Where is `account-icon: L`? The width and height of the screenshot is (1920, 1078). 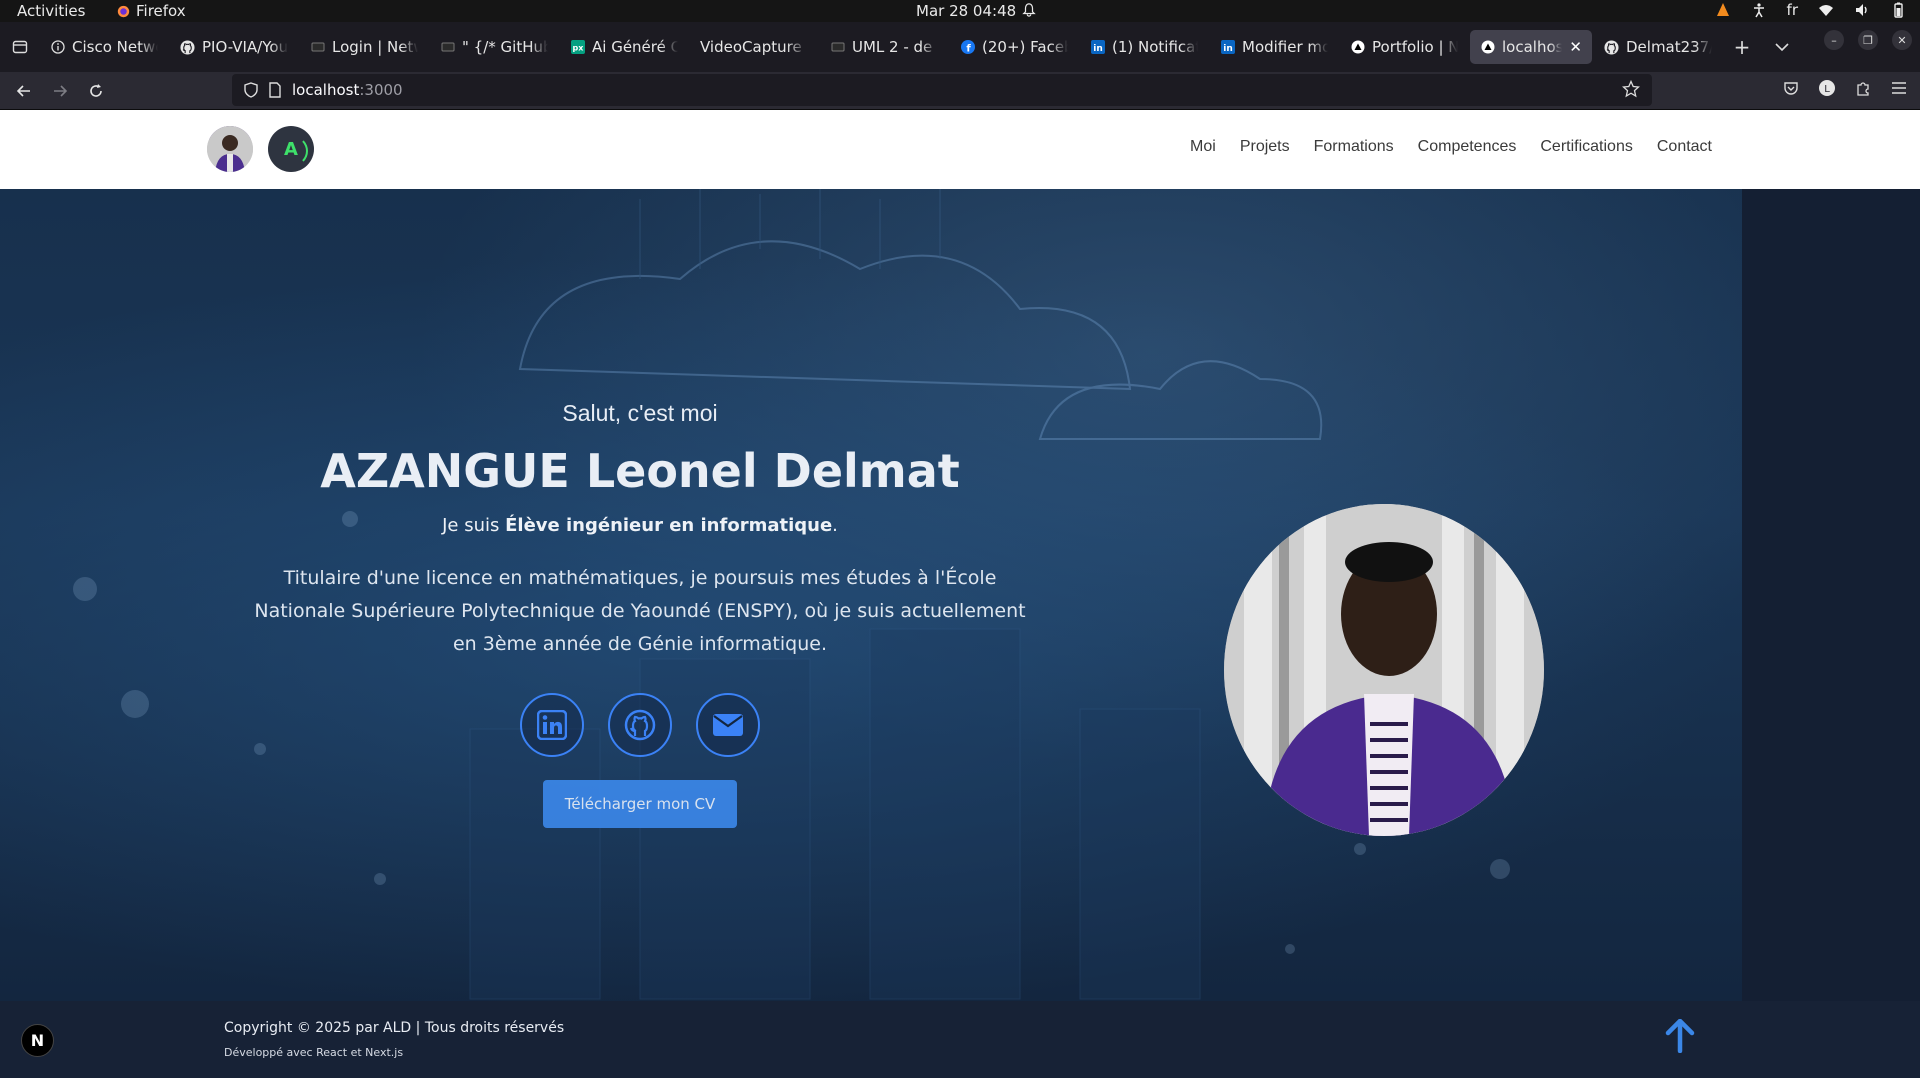 account-icon: L is located at coordinates (1827, 88).